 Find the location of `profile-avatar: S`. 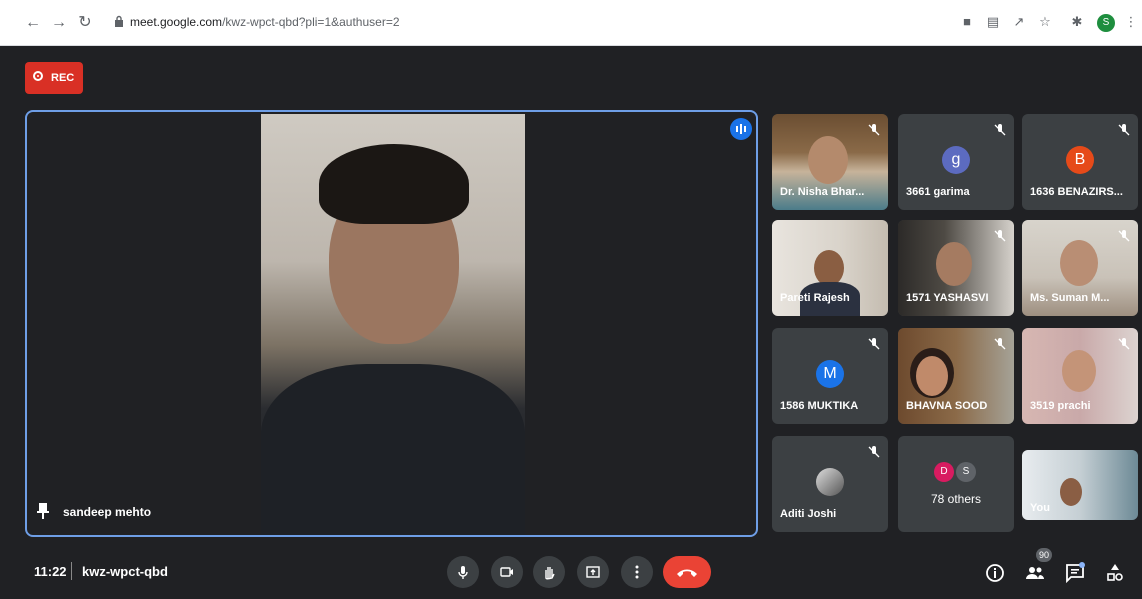

profile-avatar: S is located at coordinates (1106, 23).